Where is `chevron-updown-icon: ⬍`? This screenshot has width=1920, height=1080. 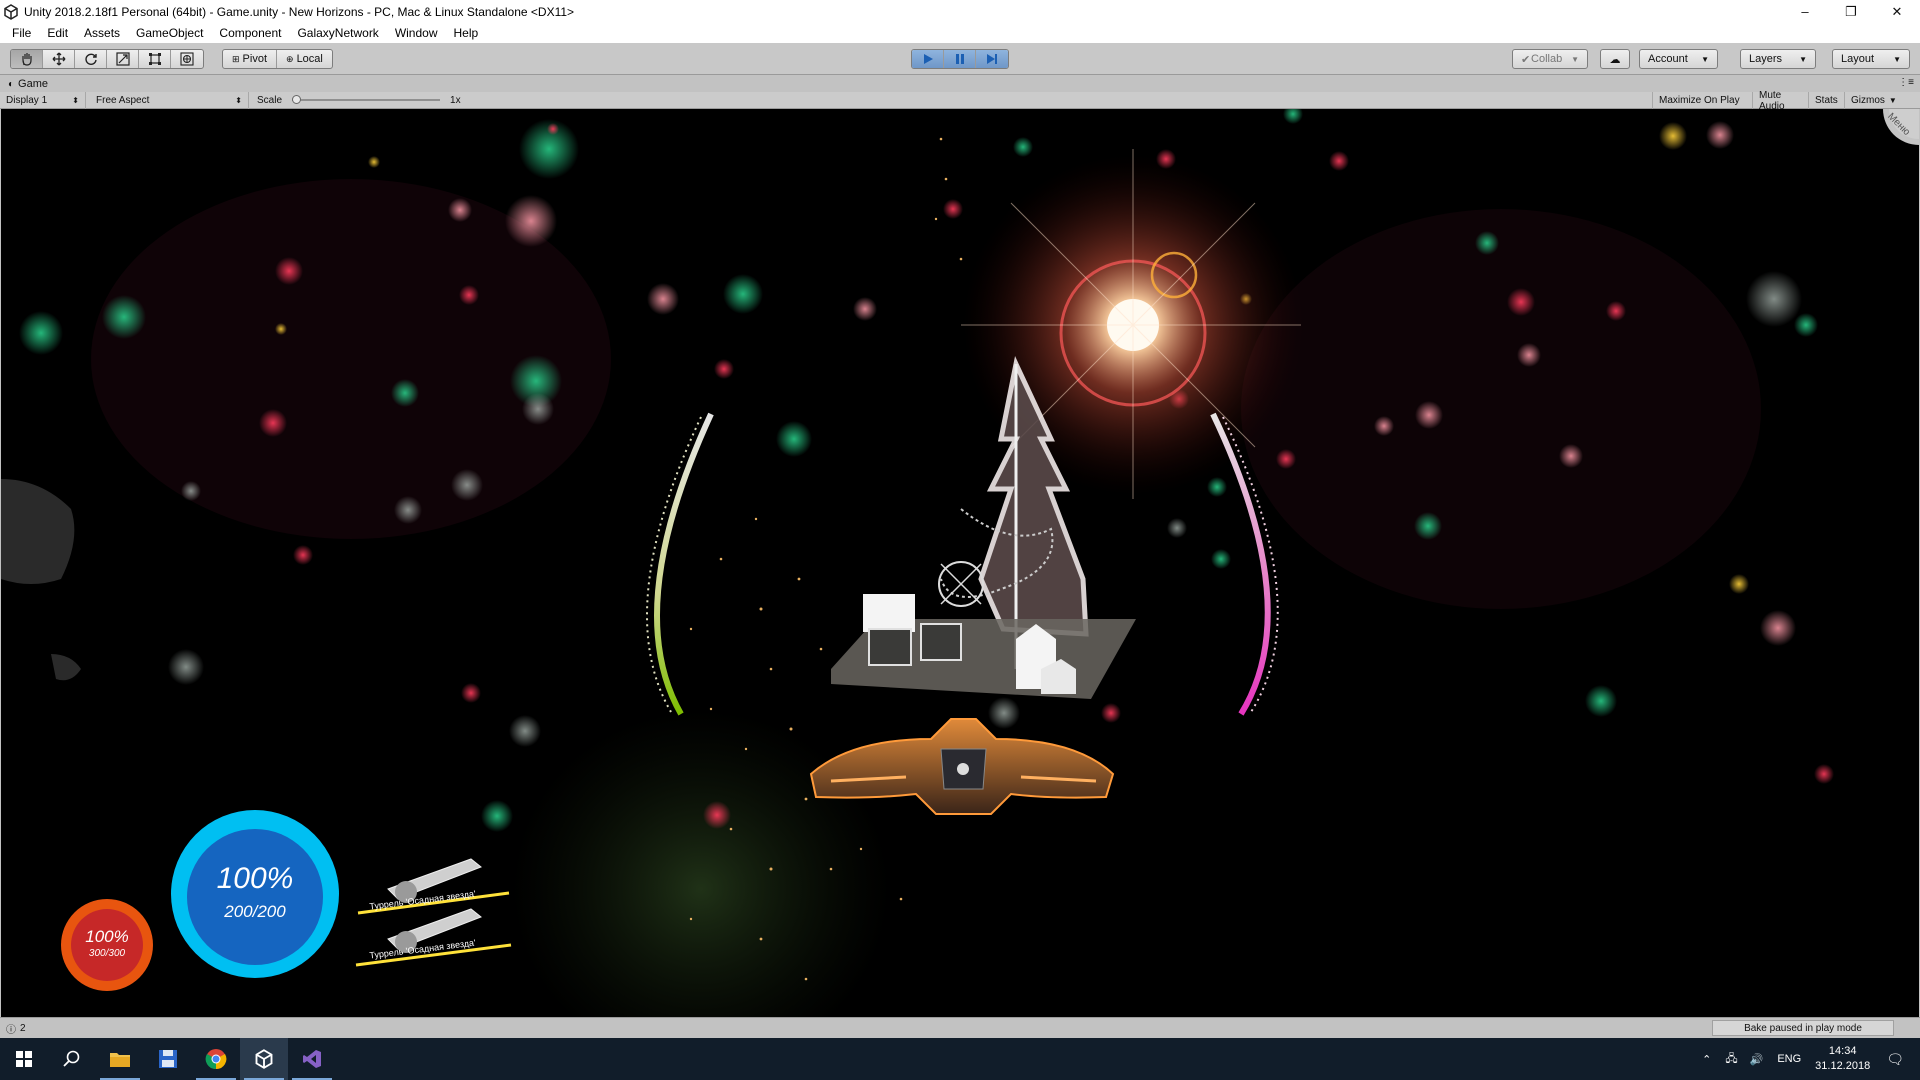 chevron-updown-icon: ⬍ is located at coordinates (238, 100).